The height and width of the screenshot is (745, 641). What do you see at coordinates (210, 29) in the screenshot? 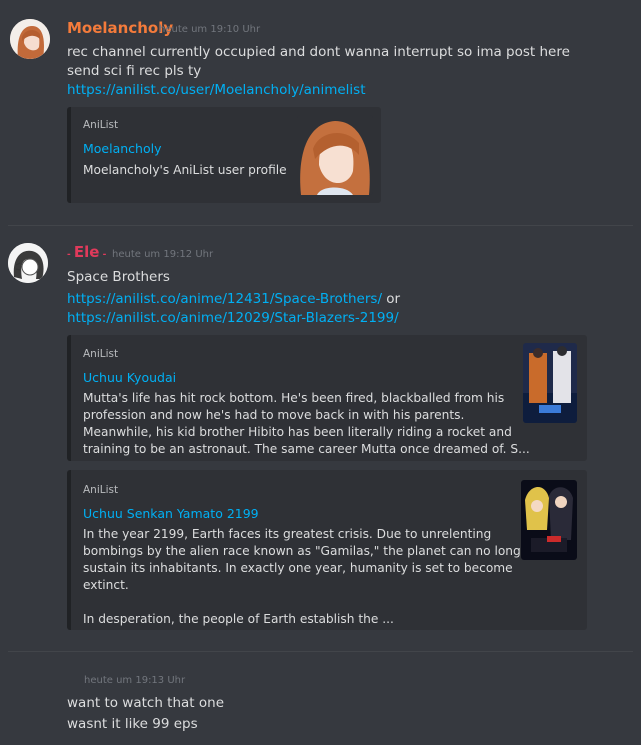
I see `timestamp: heute um 19:10 Uhr` at bounding box center [210, 29].